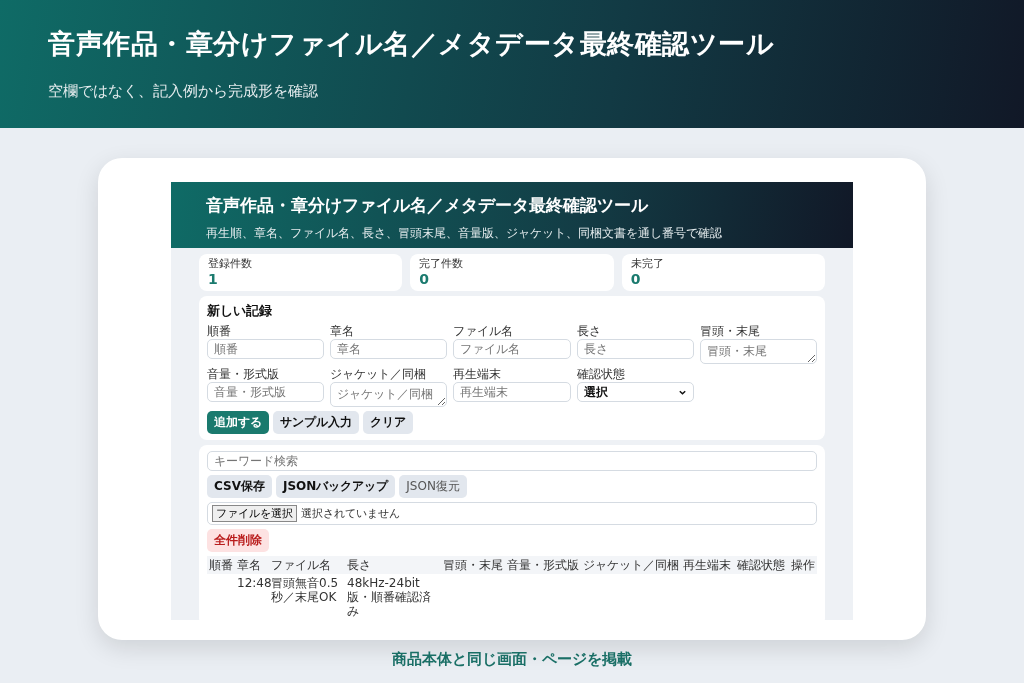 The width and height of the screenshot is (1024, 683). Describe the element at coordinates (266, 392) in the screenshot. I see `input-field: 音量・形式版` at that location.